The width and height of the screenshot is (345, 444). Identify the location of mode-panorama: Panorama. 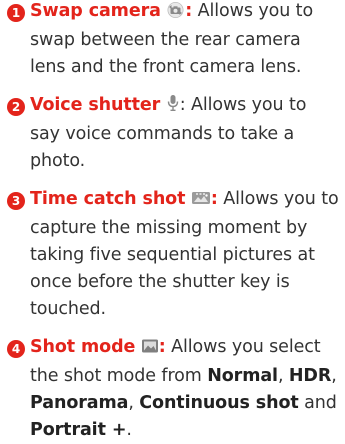
(79, 403).